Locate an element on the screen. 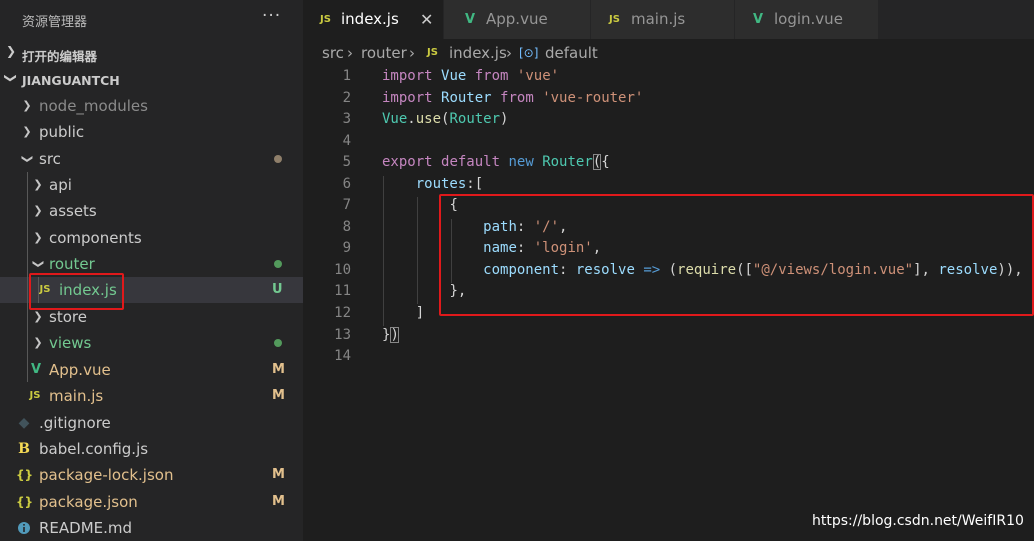 This screenshot has height=541, width=1034. tab-label: App.vue is located at coordinates (517, 19).